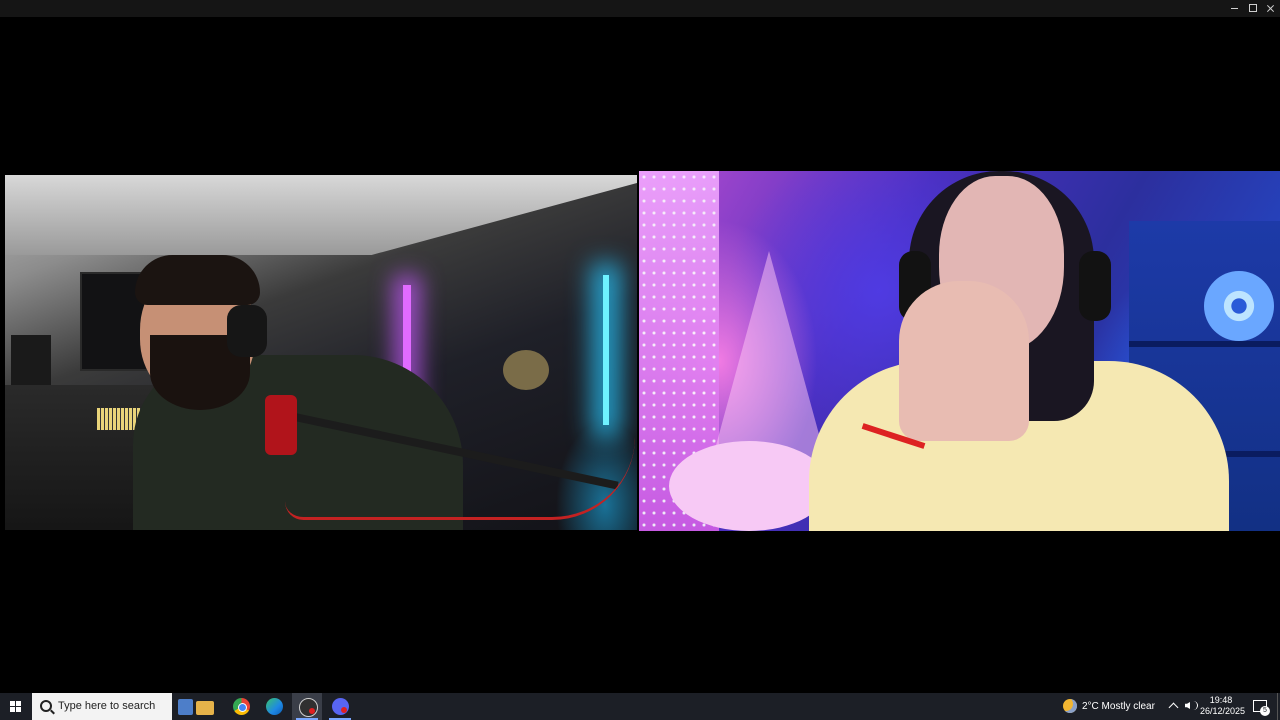 This screenshot has width=1280, height=720. Describe the element at coordinates (46, 706) in the screenshot. I see `search-icon` at that location.